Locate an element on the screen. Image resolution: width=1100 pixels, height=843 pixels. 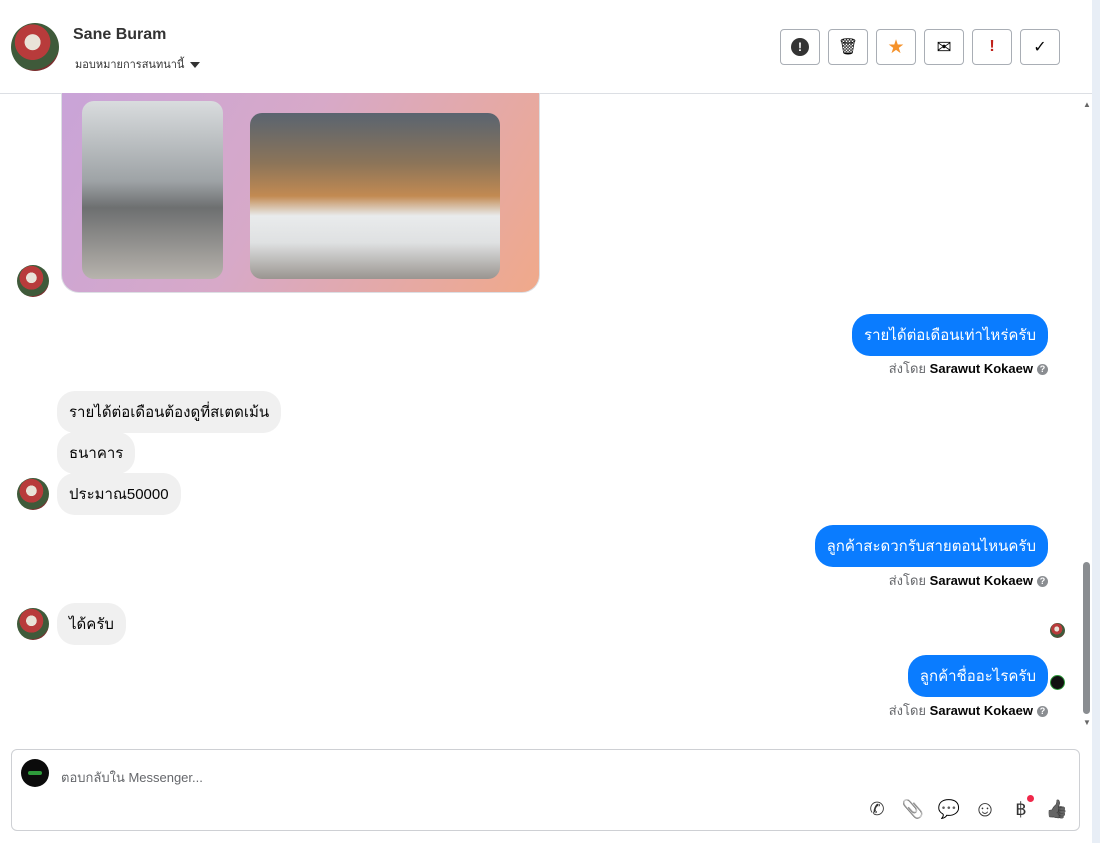
star-button: ★ is located at coordinates (896, 47).